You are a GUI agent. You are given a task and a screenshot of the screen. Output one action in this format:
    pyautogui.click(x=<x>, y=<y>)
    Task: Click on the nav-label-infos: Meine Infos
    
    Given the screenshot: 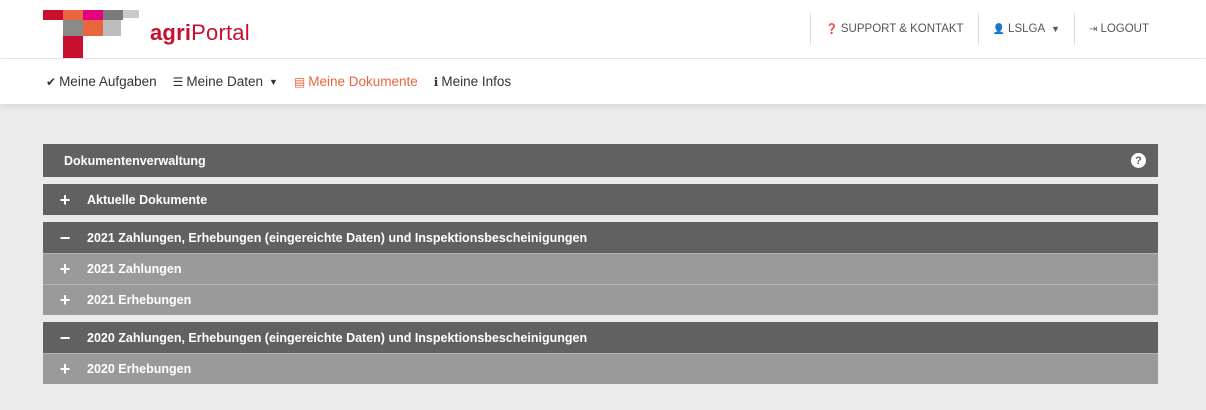 What is the action you would take?
    pyautogui.click(x=476, y=81)
    